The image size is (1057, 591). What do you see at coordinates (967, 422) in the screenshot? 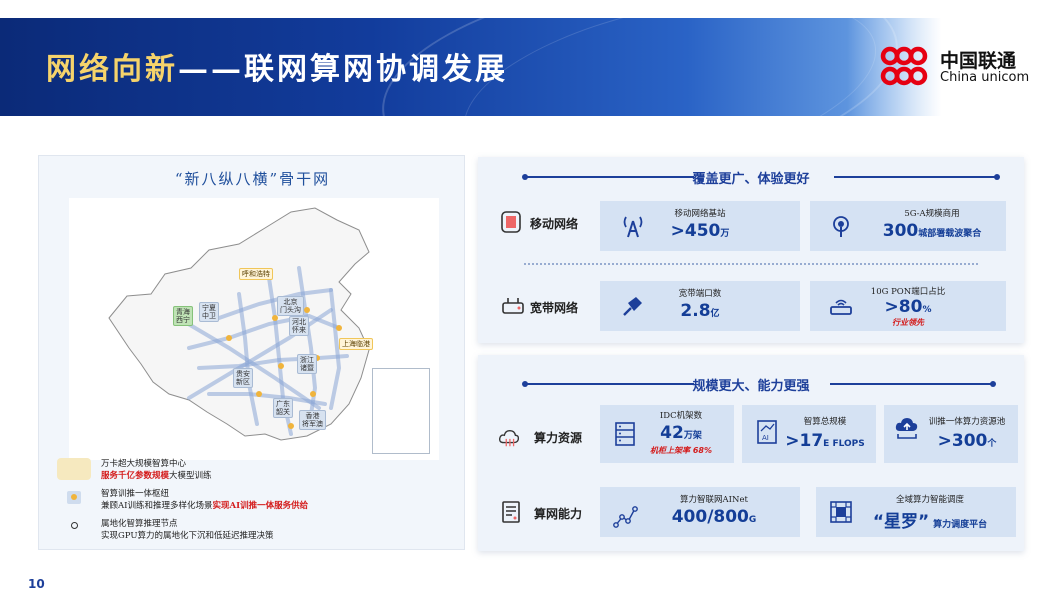
I see `card-caption: 训推一体算力资源池` at bounding box center [967, 422].